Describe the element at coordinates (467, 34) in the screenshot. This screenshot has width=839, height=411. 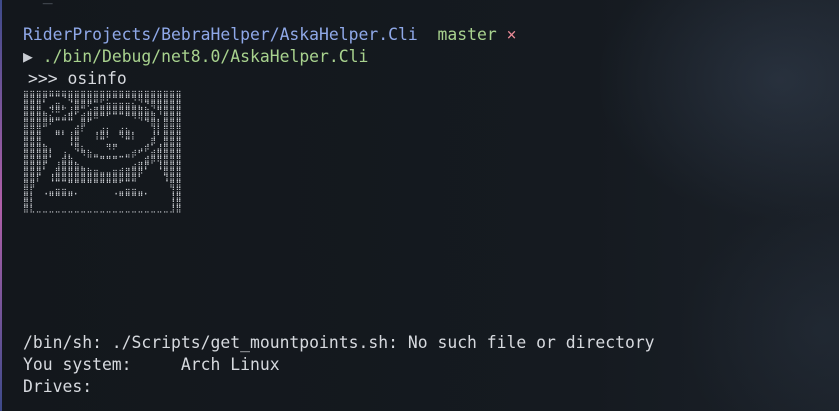
I see `git-branch: master` at that location.